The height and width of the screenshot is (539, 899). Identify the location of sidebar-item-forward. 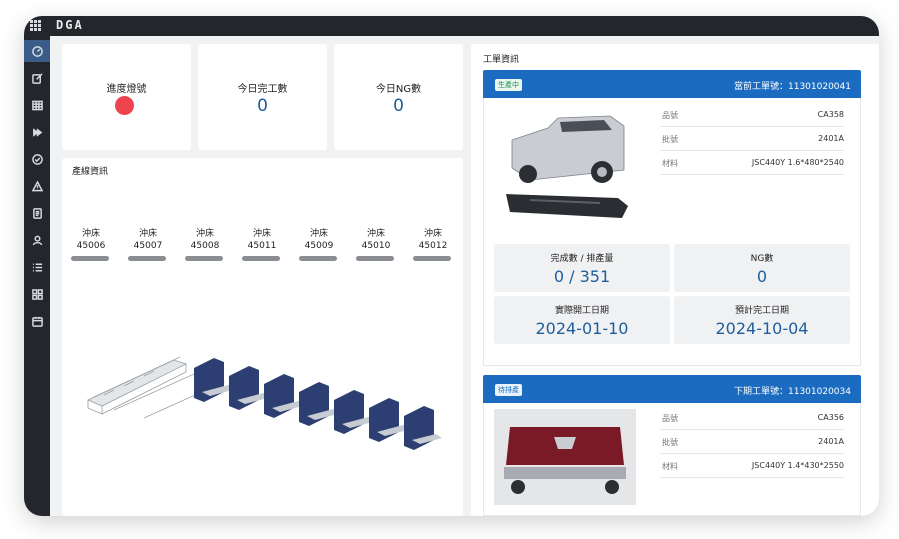
(37, 132).